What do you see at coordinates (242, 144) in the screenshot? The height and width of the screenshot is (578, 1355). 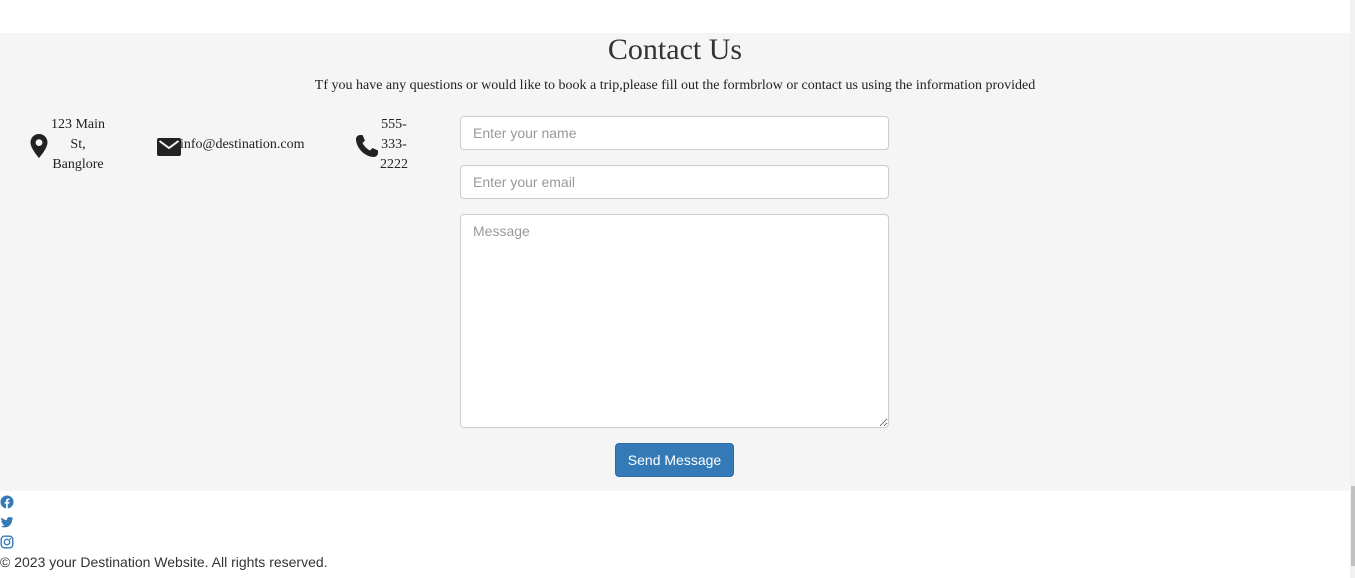 I see `email-text: info@destination.com` at bounding box center [242, 144].